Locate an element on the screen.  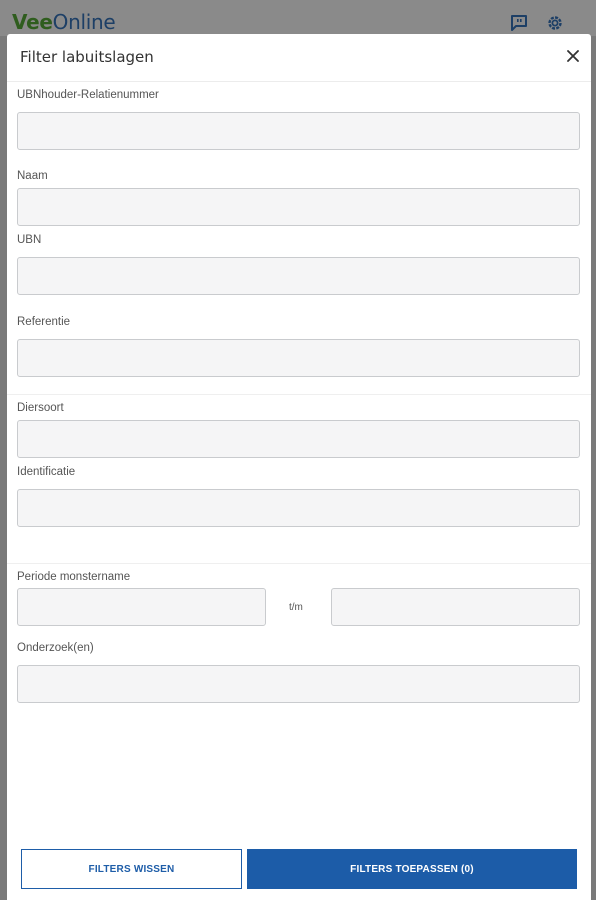
ubnhouder-input is located at coordinates (298, 131).